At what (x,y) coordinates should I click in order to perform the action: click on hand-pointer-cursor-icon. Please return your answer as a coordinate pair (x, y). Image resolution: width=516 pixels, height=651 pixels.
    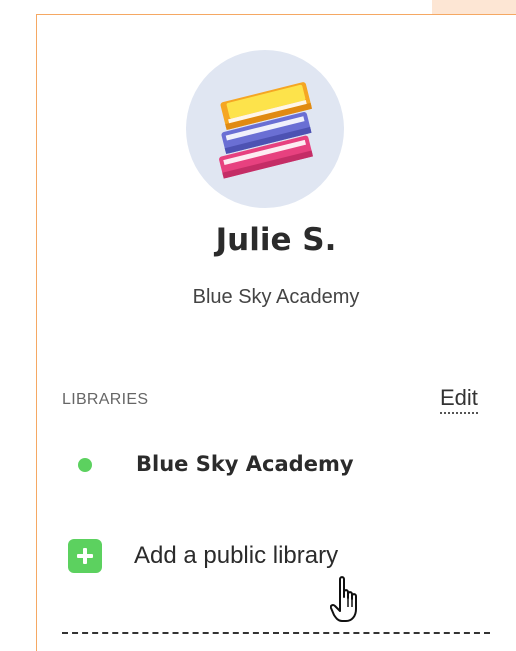
    Looking at the image, I should click on (343, 599).